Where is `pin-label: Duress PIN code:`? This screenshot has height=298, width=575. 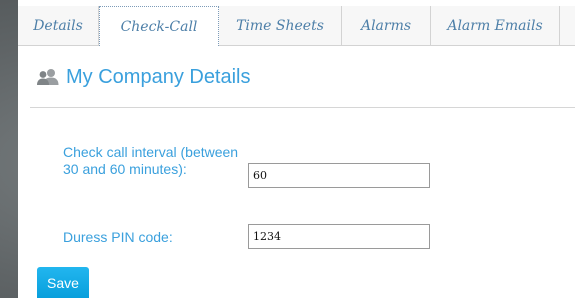
pin-label: Duress PIN code: is located at coordinates (118, 237).